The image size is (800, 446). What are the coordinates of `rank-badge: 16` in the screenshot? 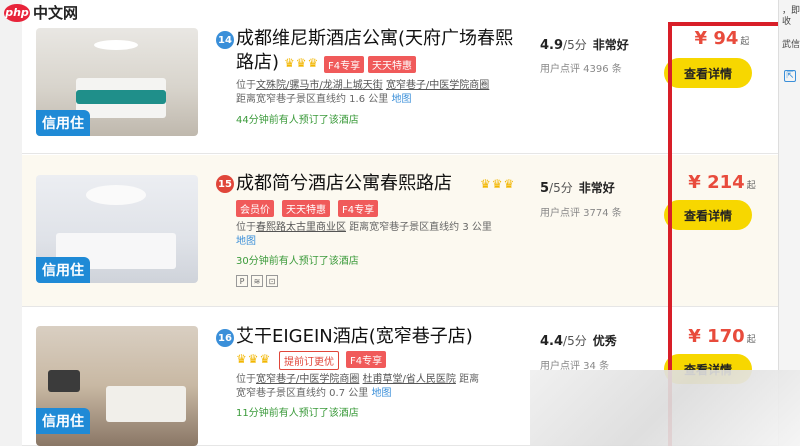 It's located at (225, 338).